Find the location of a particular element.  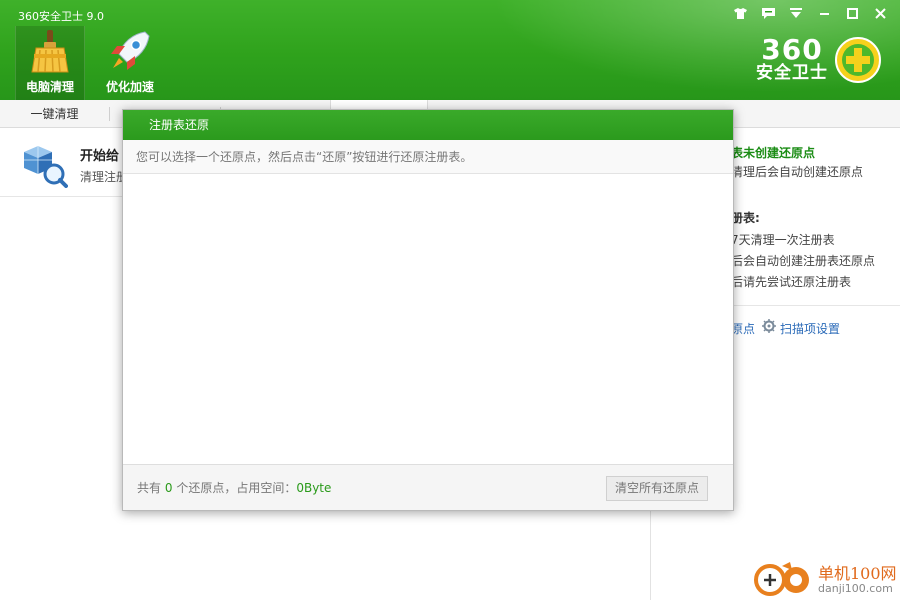

scan-settings-link: 扫描项设置 is located at coordinates (810, 328).